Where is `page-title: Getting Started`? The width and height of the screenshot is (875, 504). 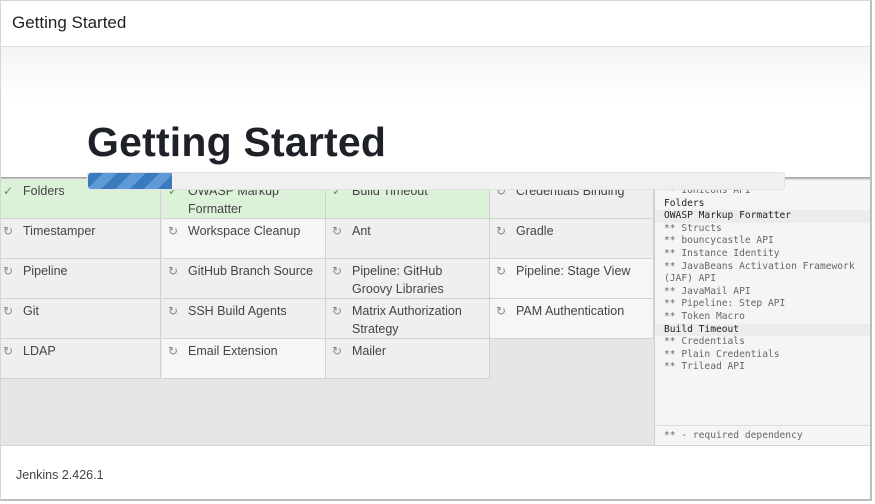 page-title: Getting Started is located at coordinates (237, 142).